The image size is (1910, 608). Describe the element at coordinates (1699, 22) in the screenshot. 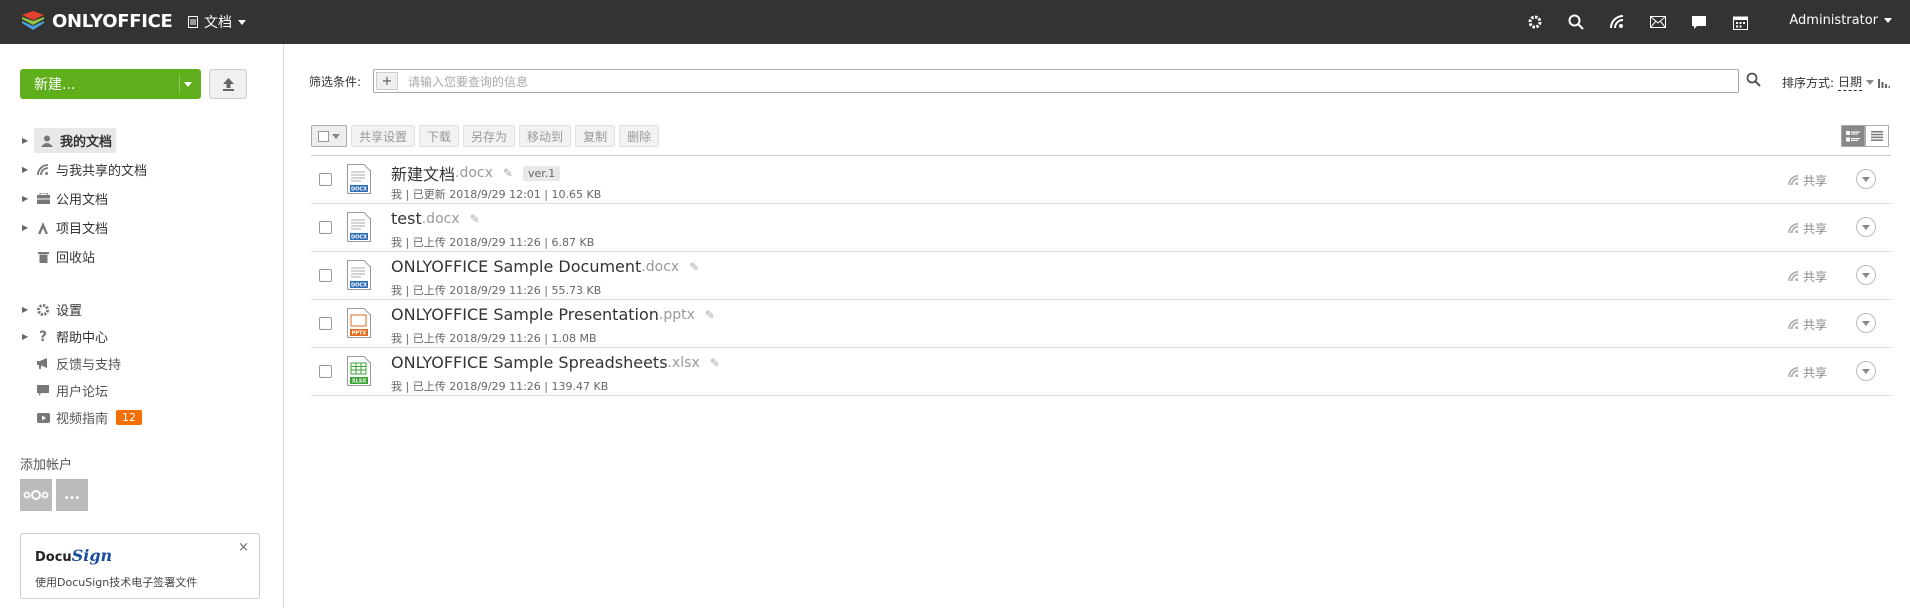

I see `chat-icon` at that location.